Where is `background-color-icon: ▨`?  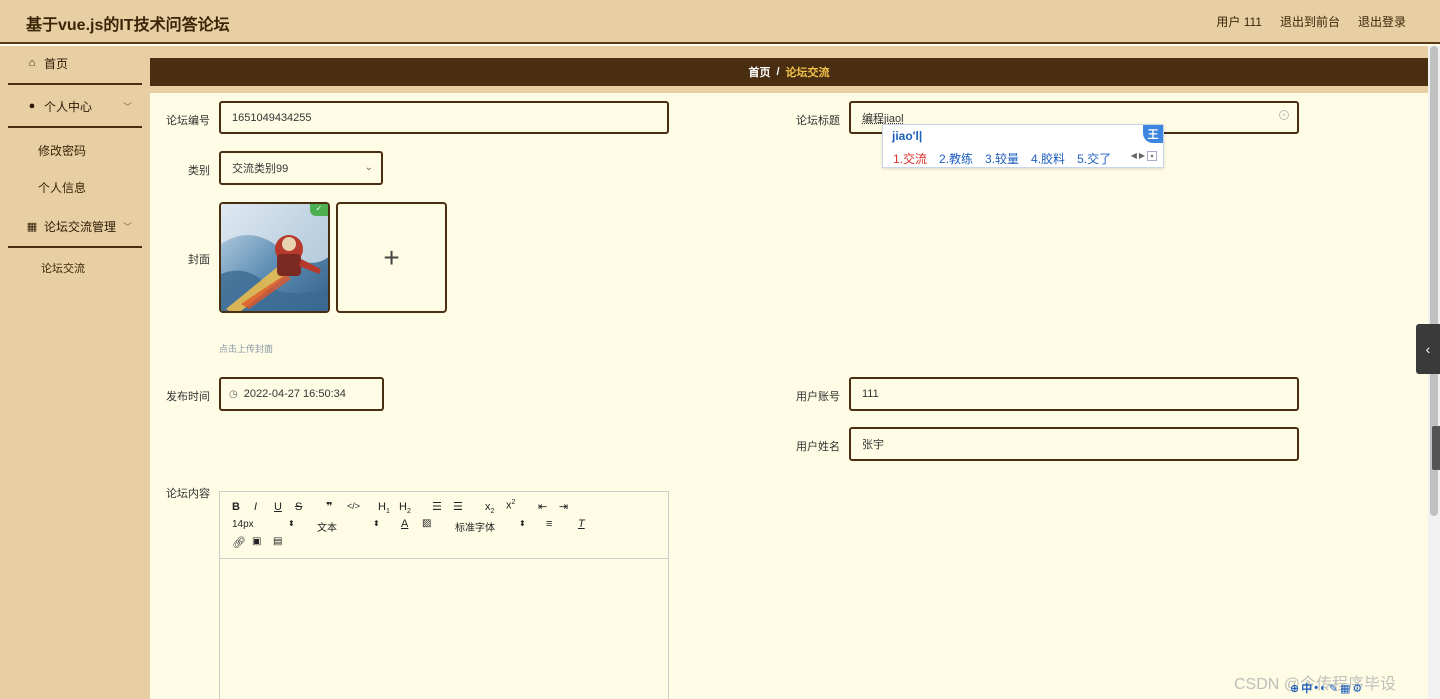
background-color-icon: ▨ is located at coordinates (426, 523).